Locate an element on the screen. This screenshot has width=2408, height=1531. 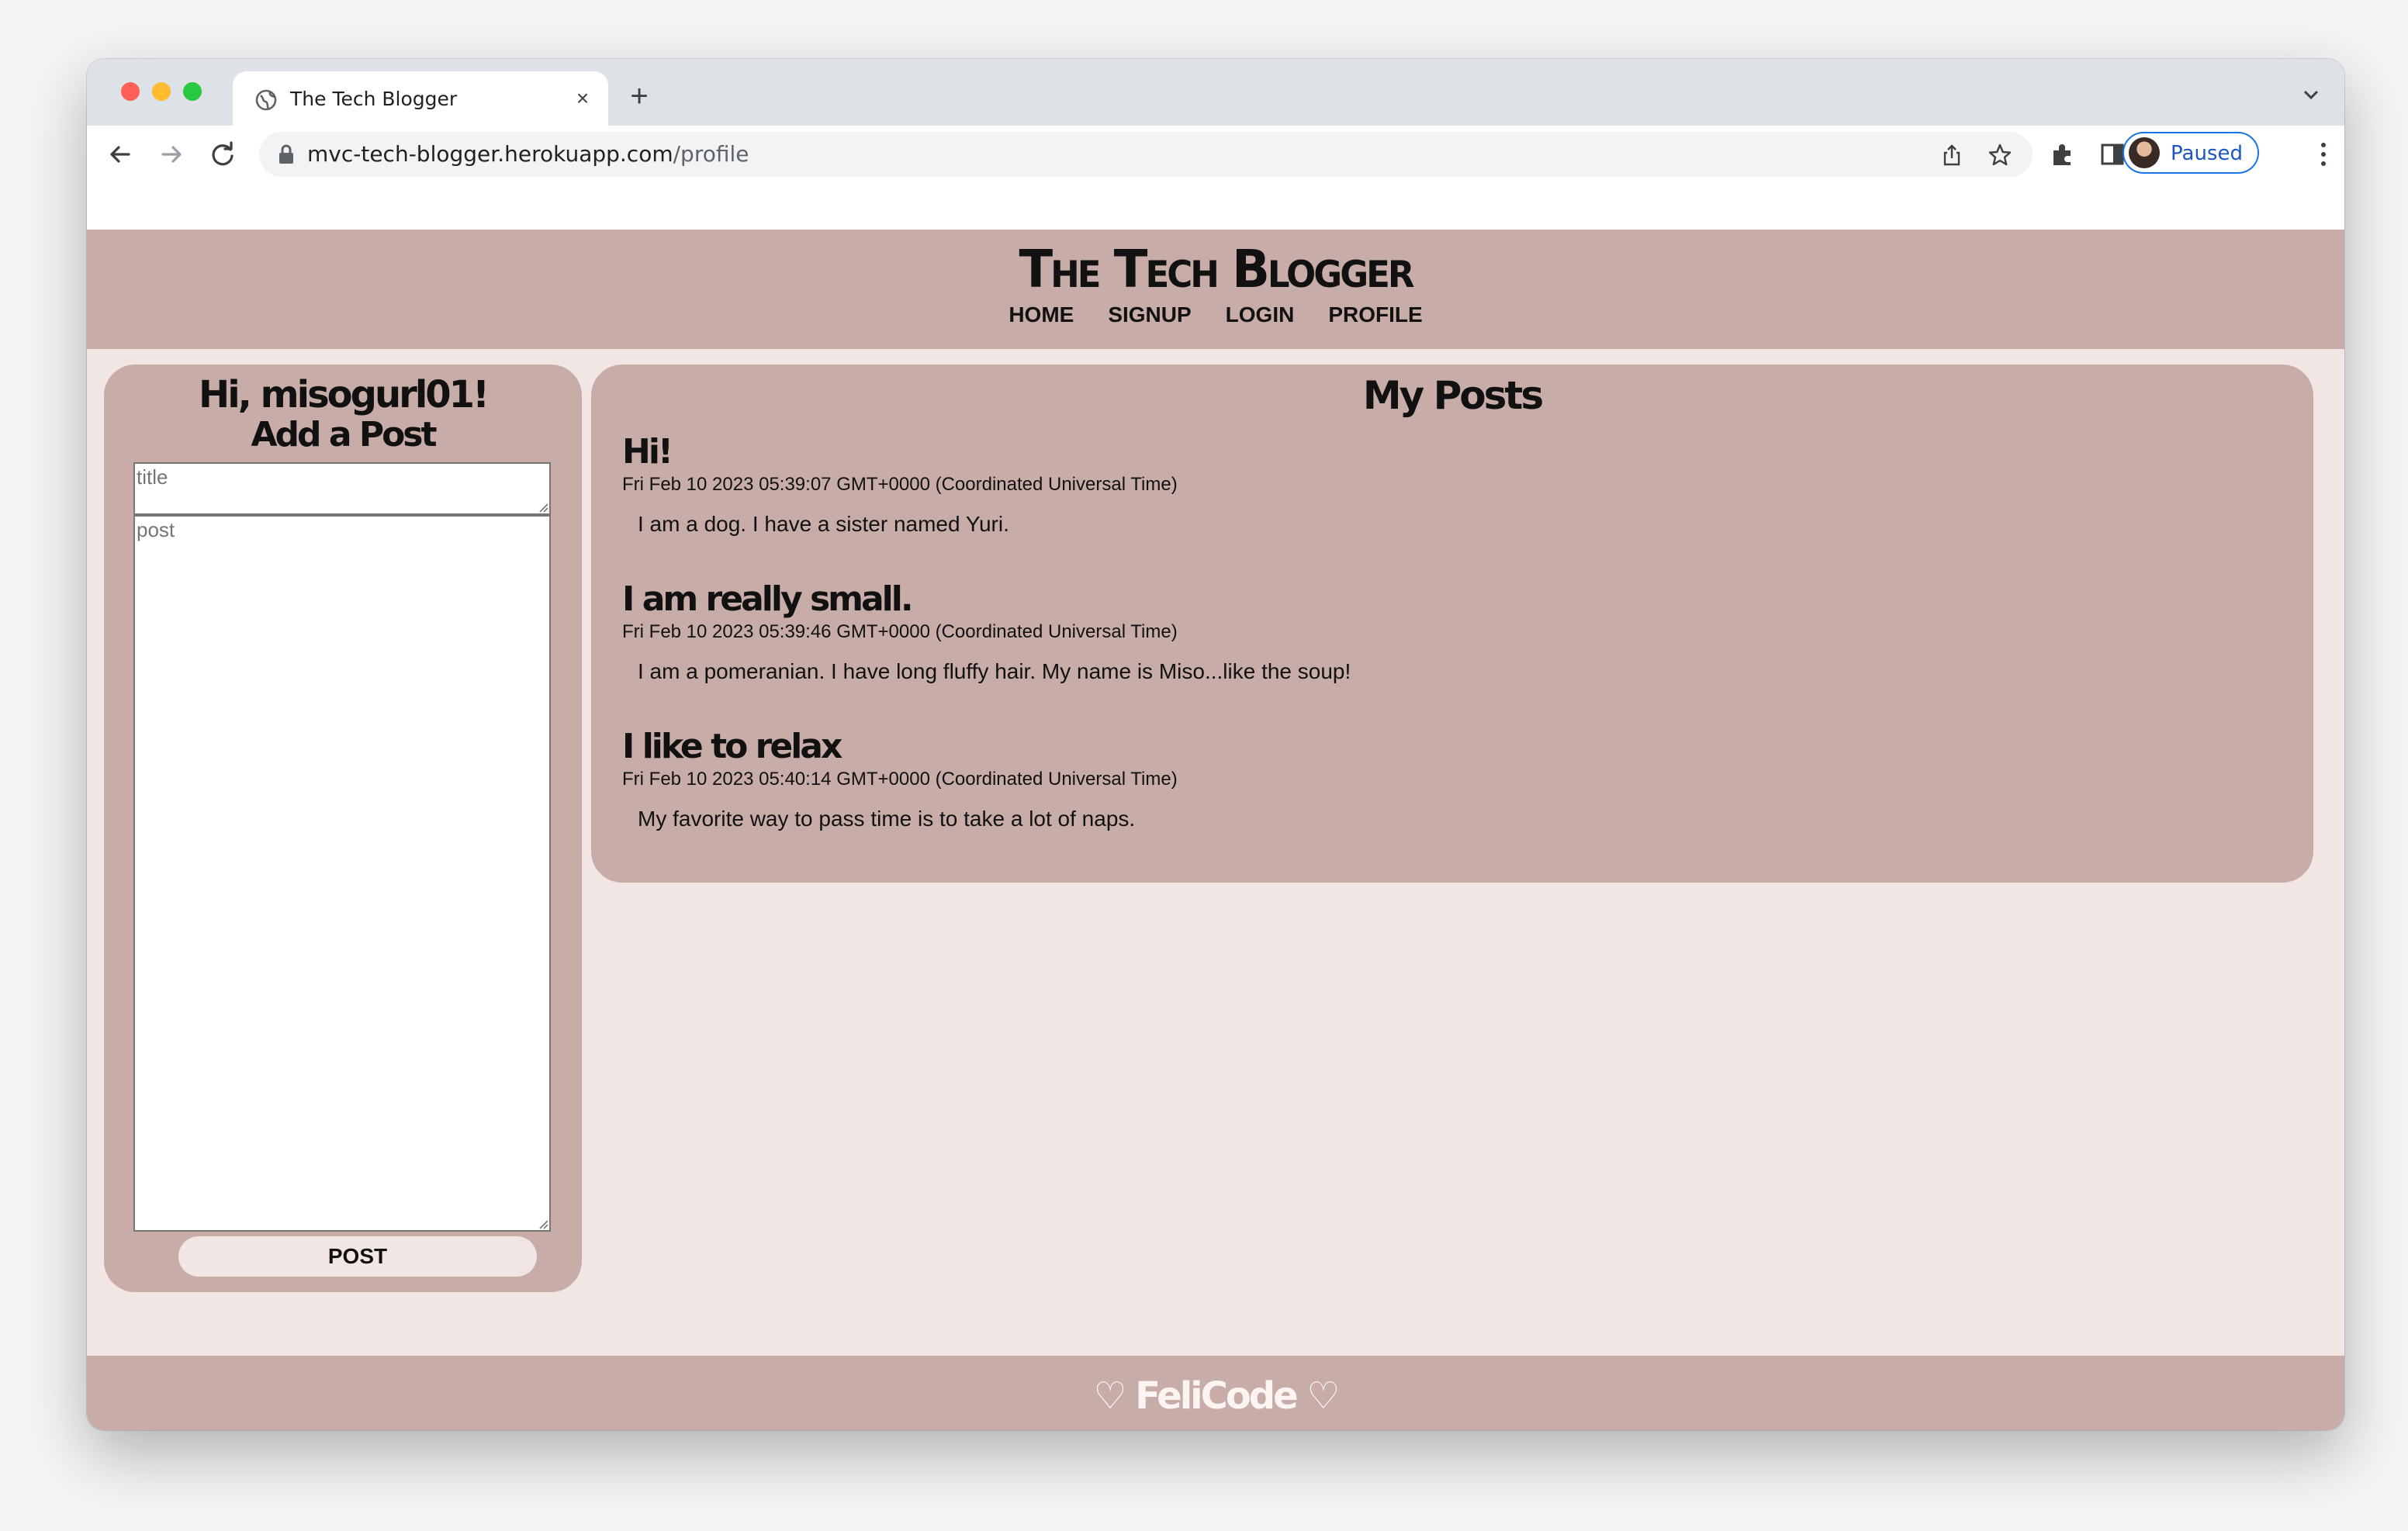
close-window-button is located at coordinates (130, 91).